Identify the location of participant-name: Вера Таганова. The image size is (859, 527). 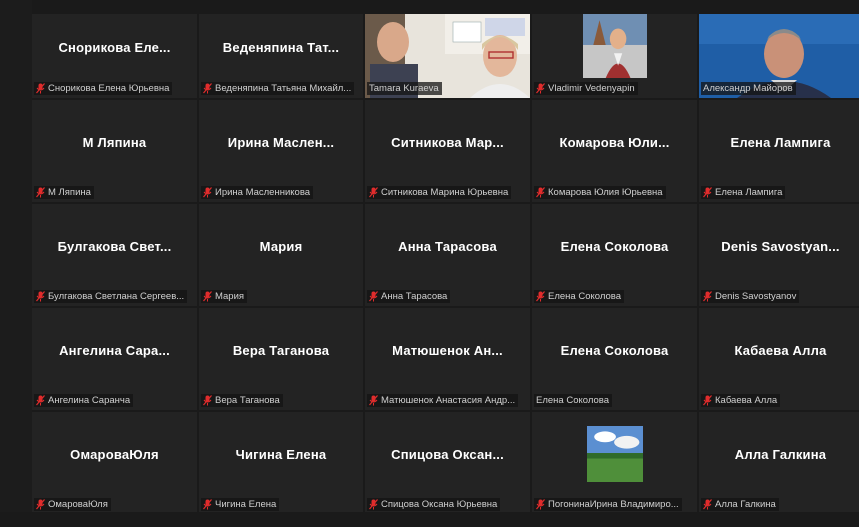
(247, 400).